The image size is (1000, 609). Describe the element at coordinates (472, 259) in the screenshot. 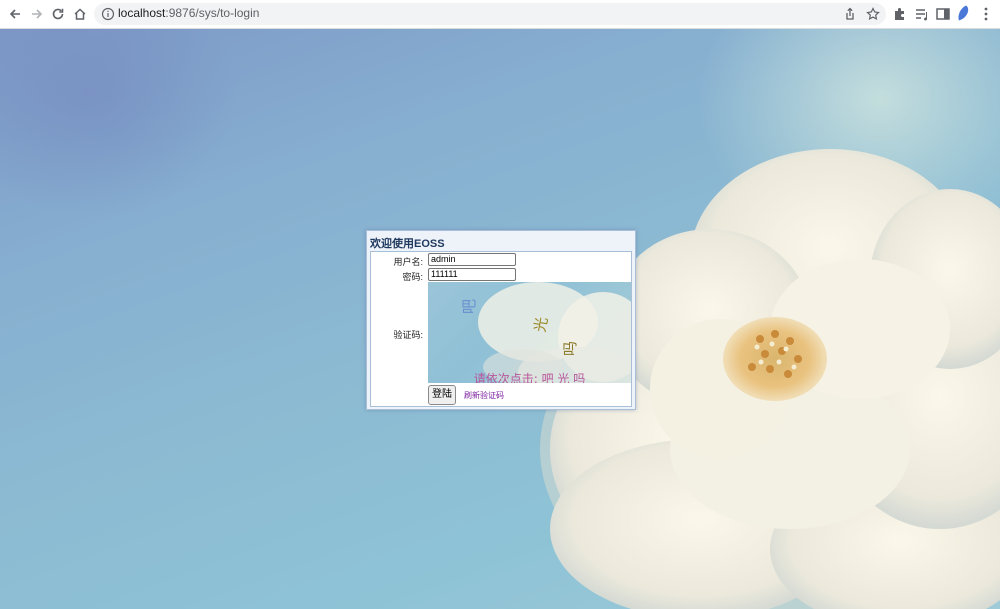

I see `username-input: admin` at that location.